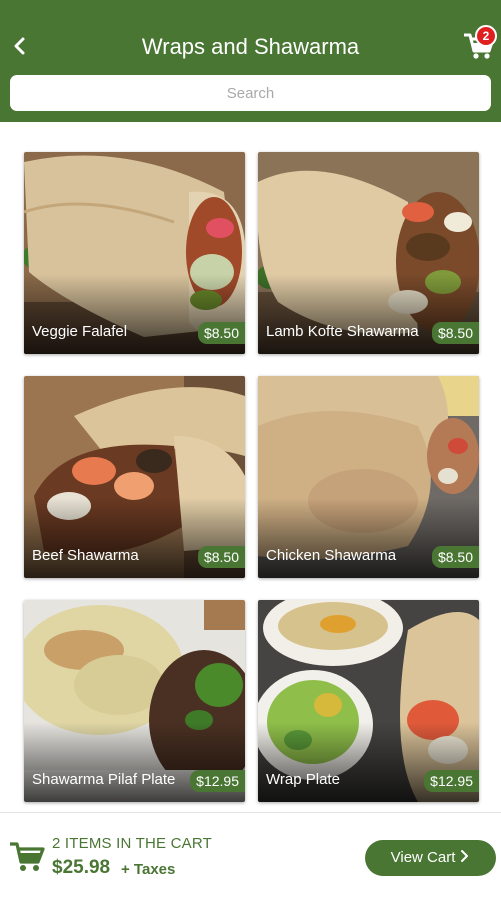 This screenshot has height=900, width=501. Describe the element at coordinates (148, 869) in the screenshot. I see `taxes-label: + Taxes` at that location.